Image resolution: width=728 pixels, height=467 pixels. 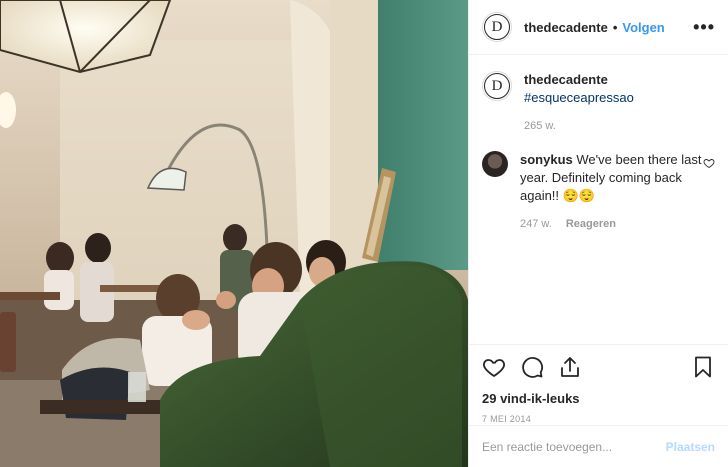 What do you see at coordinates (598, 384) in the screenshot?
I see `post-actions: 29 vind-ik-leuks 7 MEI 2014` at bounding box center [598, 384].